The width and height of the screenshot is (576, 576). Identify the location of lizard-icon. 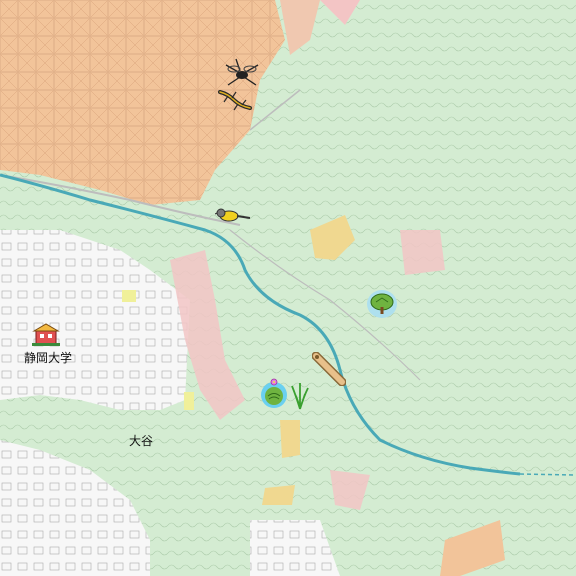
(235, 102).